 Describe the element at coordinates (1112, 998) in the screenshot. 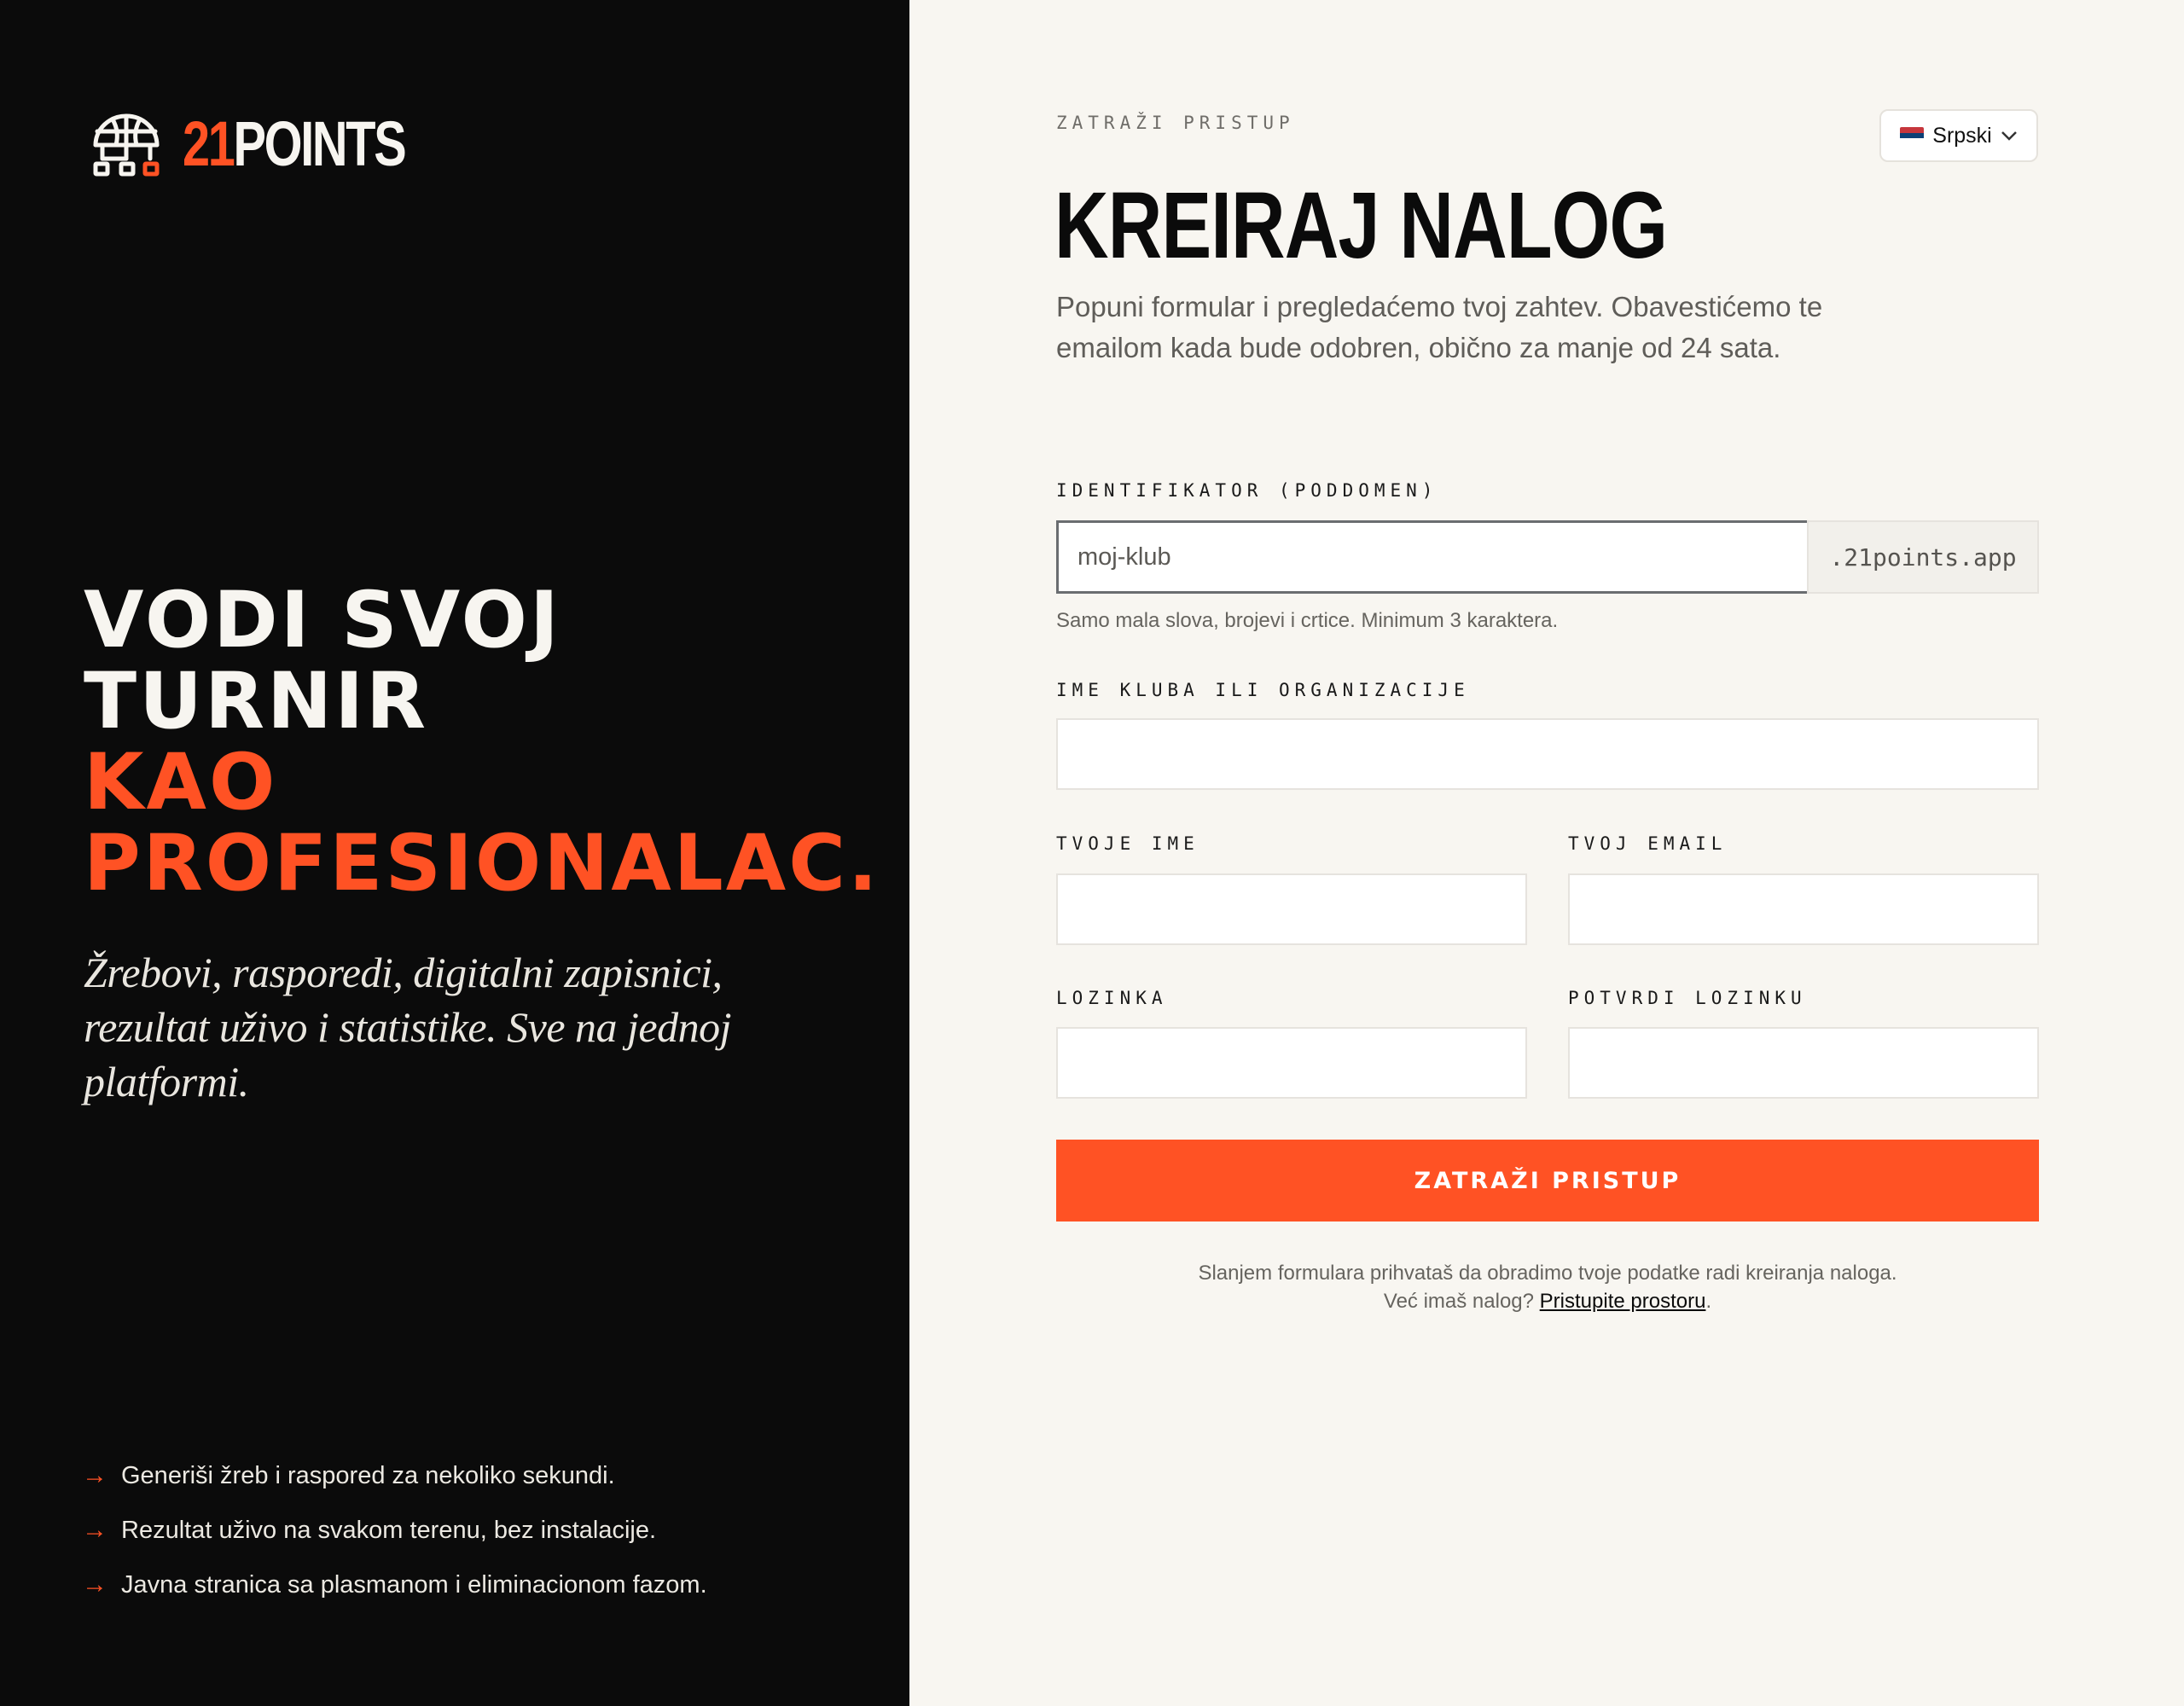

I see `password-label: LOZINKA` at that location.